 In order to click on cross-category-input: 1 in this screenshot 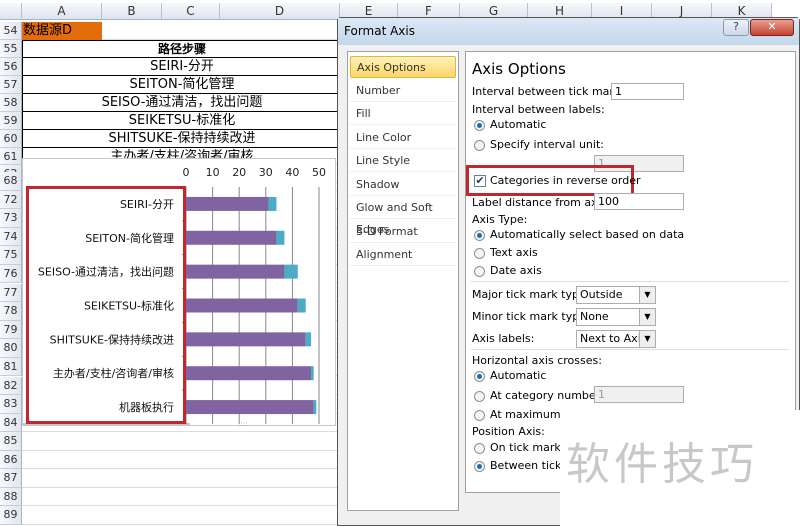, I will do `click(639, 394)`.